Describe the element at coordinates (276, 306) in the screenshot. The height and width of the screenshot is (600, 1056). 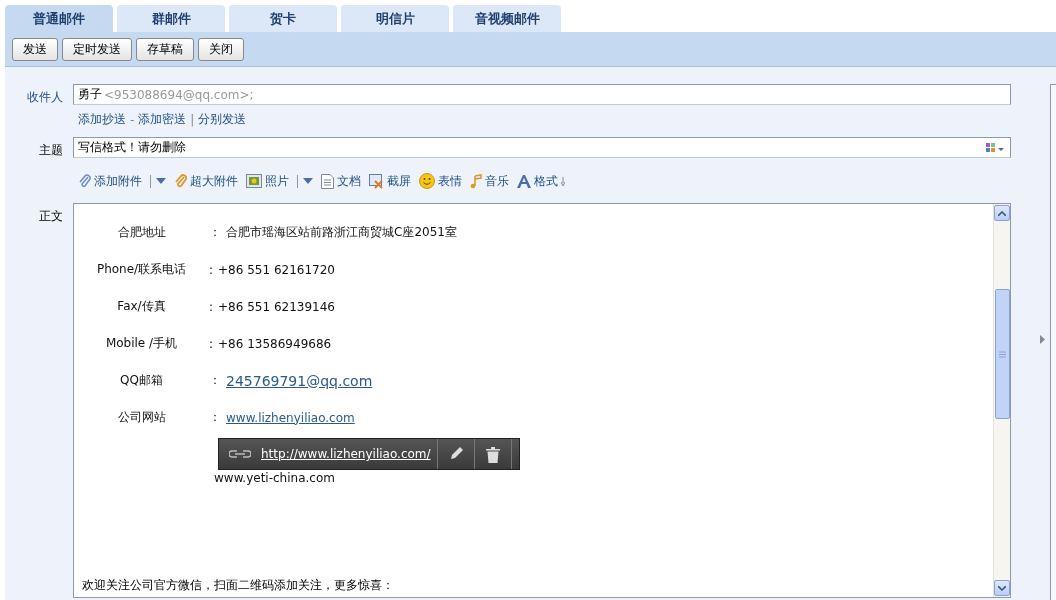
I see `contact-value: +86 551 62139146` at that location.